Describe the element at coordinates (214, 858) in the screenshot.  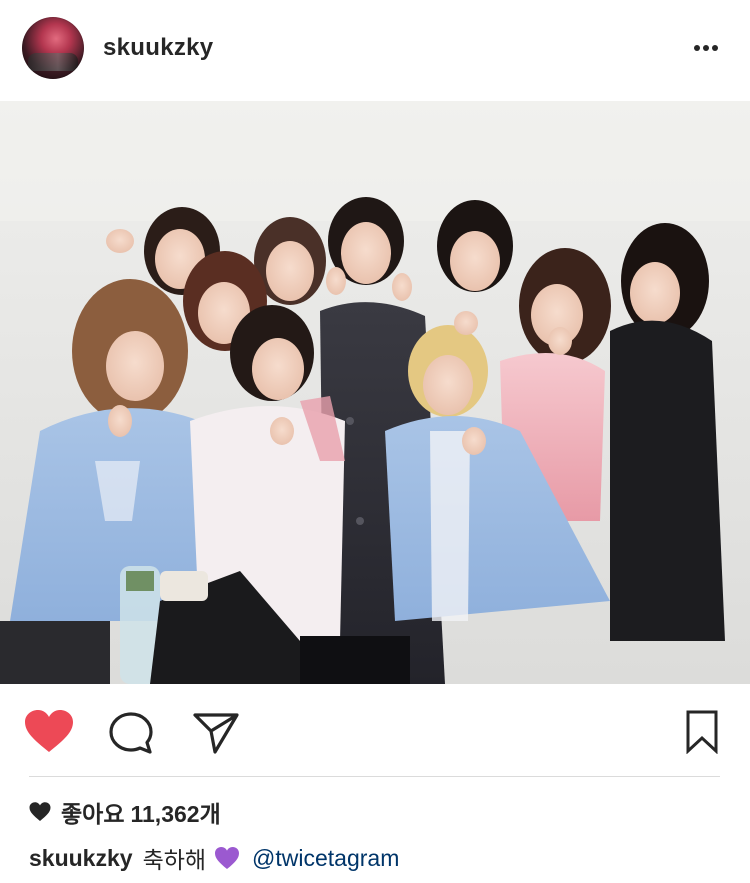
I see `caption: skuukzky 축하해 @twicetagram` at that location.